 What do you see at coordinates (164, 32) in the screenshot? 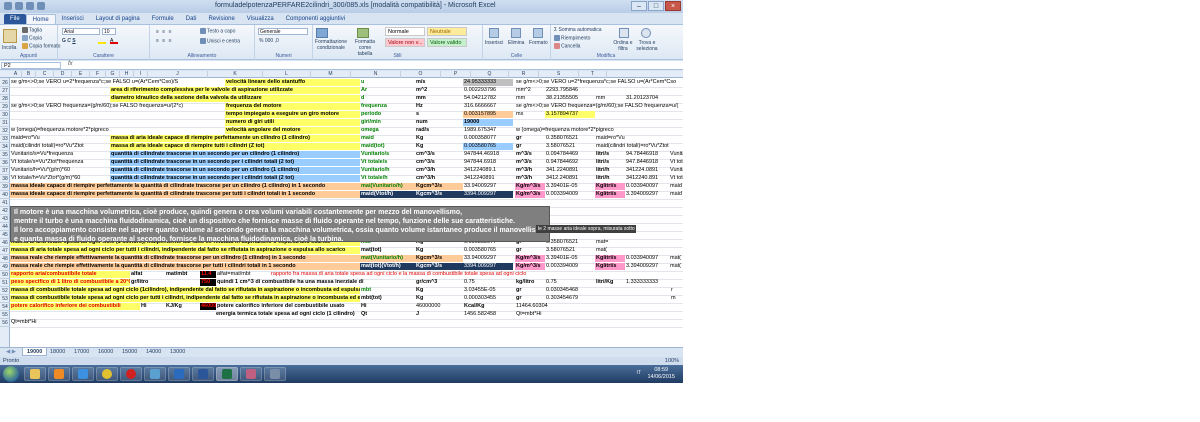
I see `align-top-icon: ≡ ≡ ≡` at bounding box center [164, 32].